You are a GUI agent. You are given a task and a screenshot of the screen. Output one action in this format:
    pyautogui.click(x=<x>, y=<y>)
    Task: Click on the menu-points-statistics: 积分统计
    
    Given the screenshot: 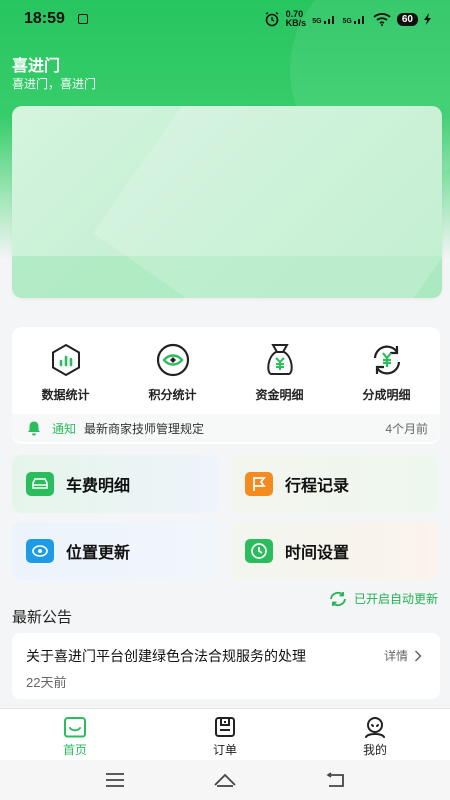 What is the action you would take?
    pyautogui.click(x=172, y=372)
    